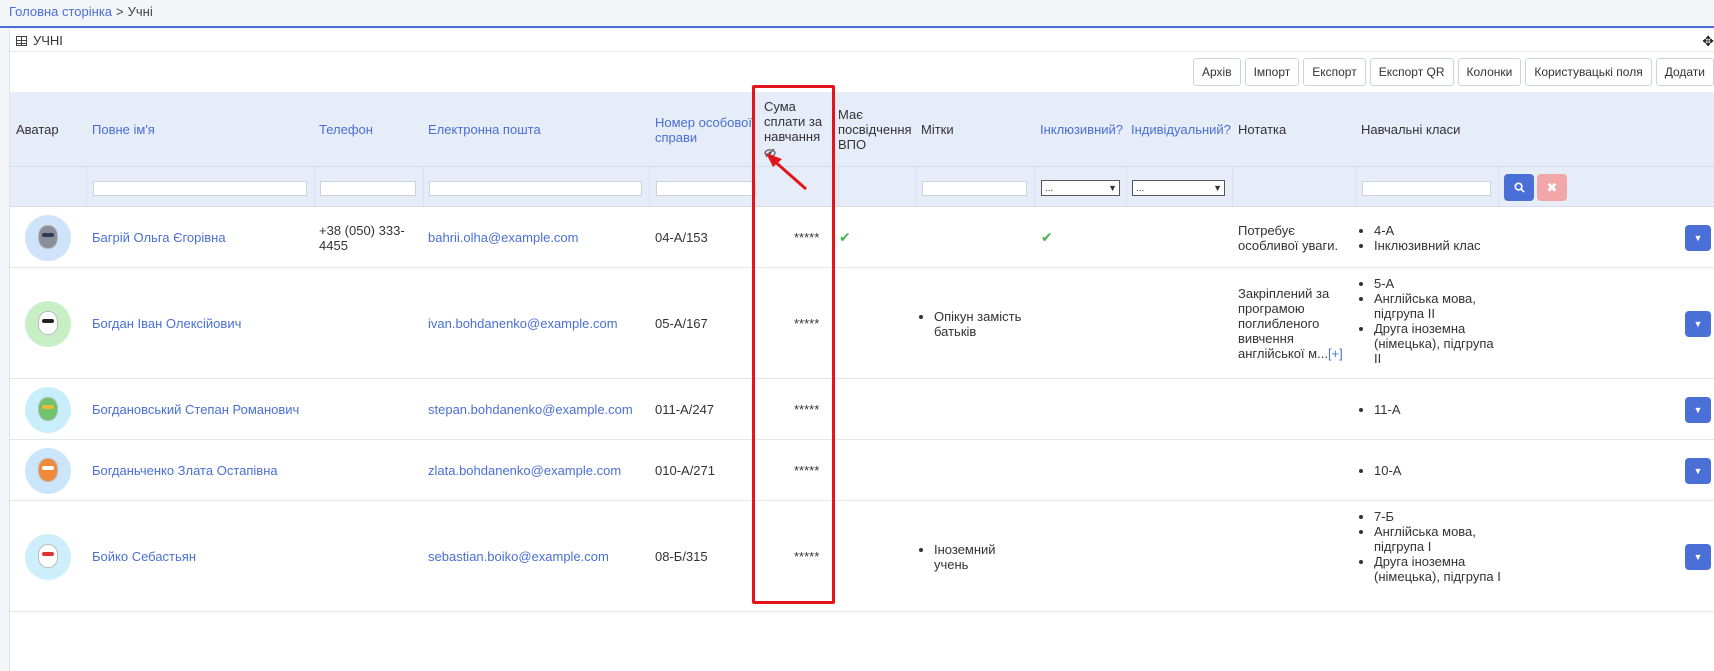  I want to click on search-button, so click(1519, 187).